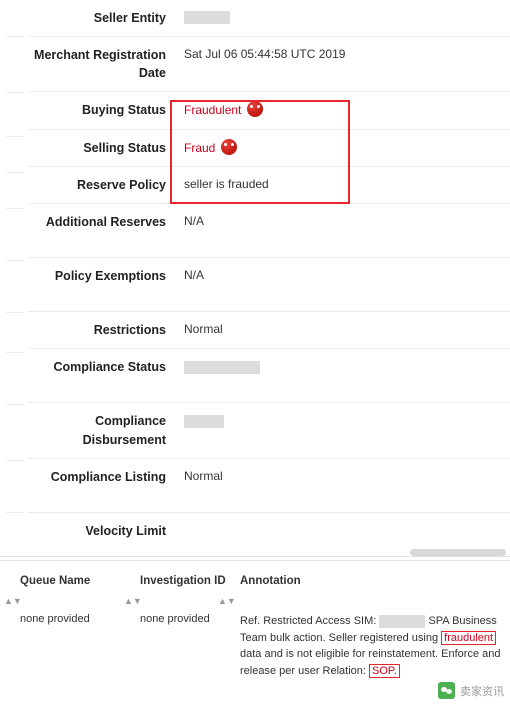 The height and width of the screenshot is (707, 510). Describe the element at coordinates (100, 64) in the screenshot. I see `row-label: Merchant Registration Date` at that location.